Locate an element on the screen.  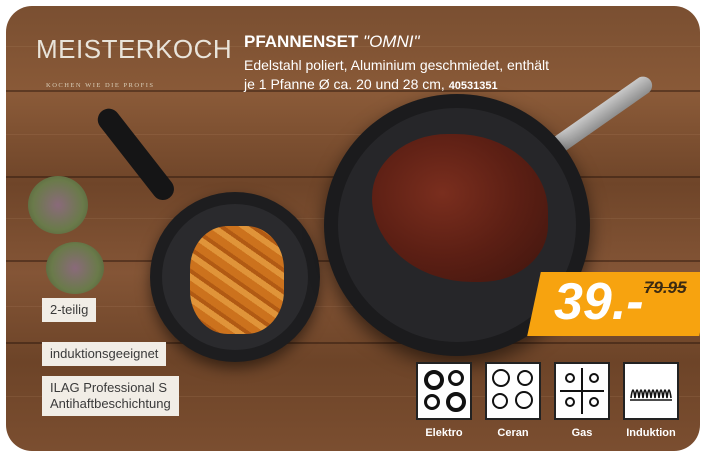
cooktop-label: Gas is located at coordinates (582, 433).